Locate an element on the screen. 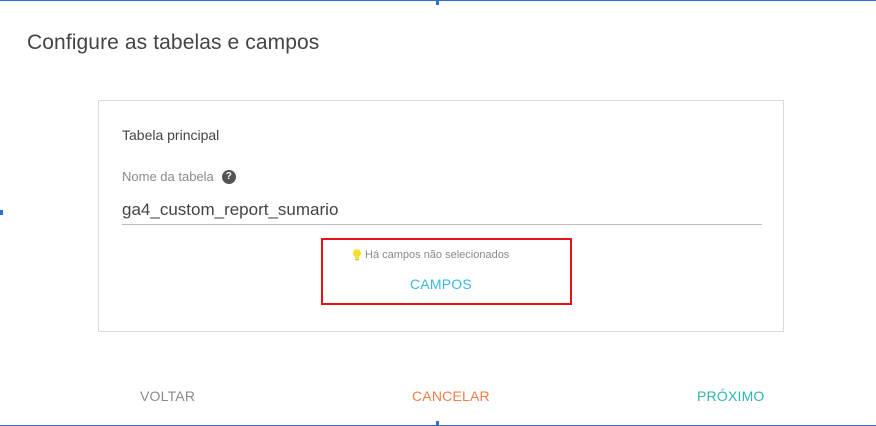  back-button: VOLTAR is located at coordinates (167, 396).